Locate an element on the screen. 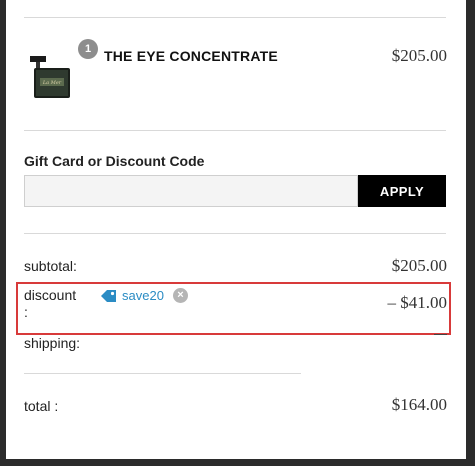  tag-icon is located at coordinates (109, 296).